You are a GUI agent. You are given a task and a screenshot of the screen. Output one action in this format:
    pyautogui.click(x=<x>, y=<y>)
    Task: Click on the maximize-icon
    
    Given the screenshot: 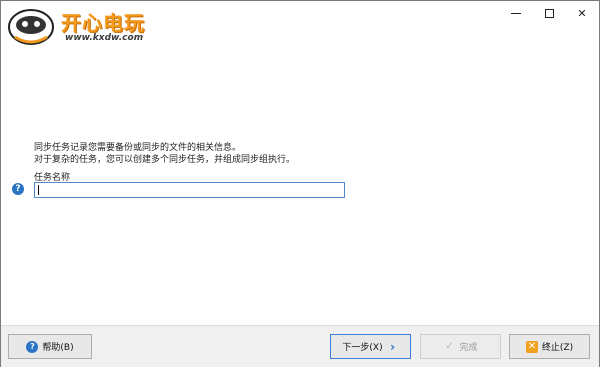 What is the action you would take?
    pyautogui.click(x=549, y=13)
    